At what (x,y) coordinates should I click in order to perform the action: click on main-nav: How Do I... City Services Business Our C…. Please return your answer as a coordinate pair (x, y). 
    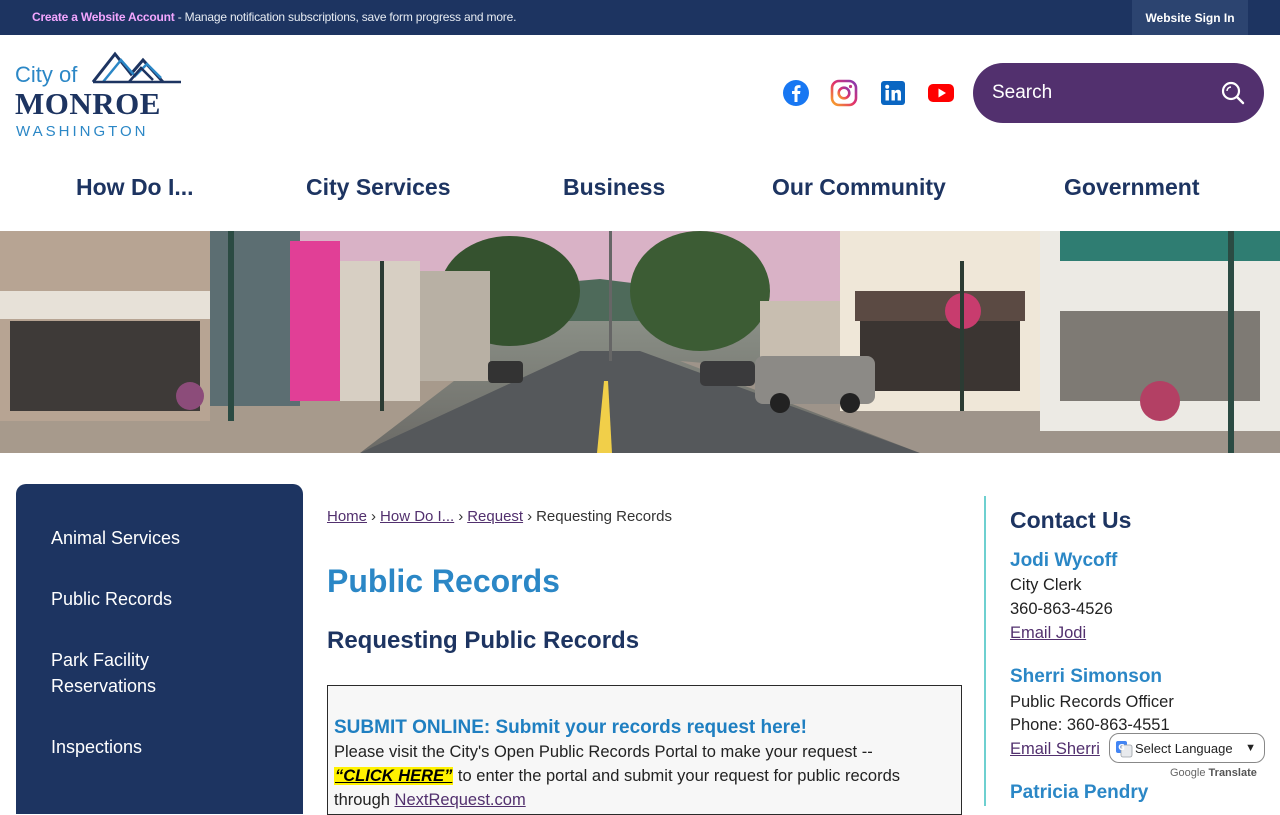
    Looking at the image, I should click on (640, 190).